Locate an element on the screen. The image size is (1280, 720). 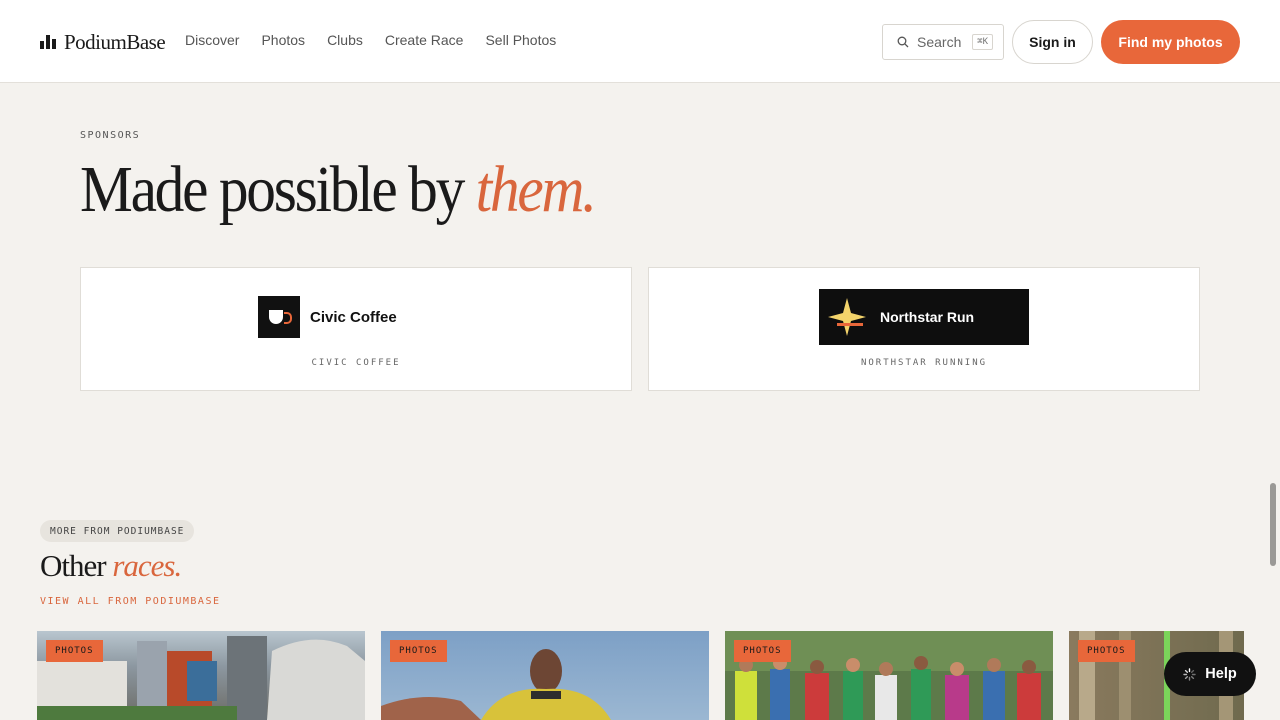
sponsor-name: NORTHSTAR RUNNING is located at coordinates (924, 363).